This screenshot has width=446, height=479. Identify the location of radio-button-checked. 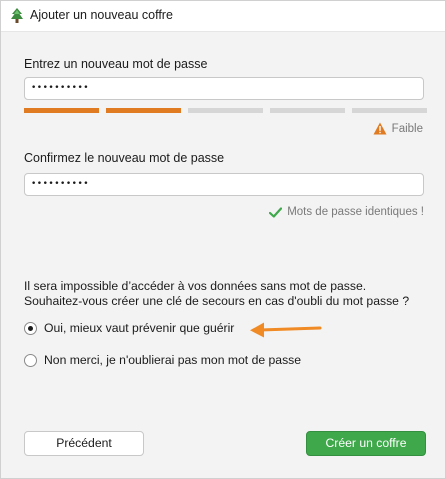
(30, 328).